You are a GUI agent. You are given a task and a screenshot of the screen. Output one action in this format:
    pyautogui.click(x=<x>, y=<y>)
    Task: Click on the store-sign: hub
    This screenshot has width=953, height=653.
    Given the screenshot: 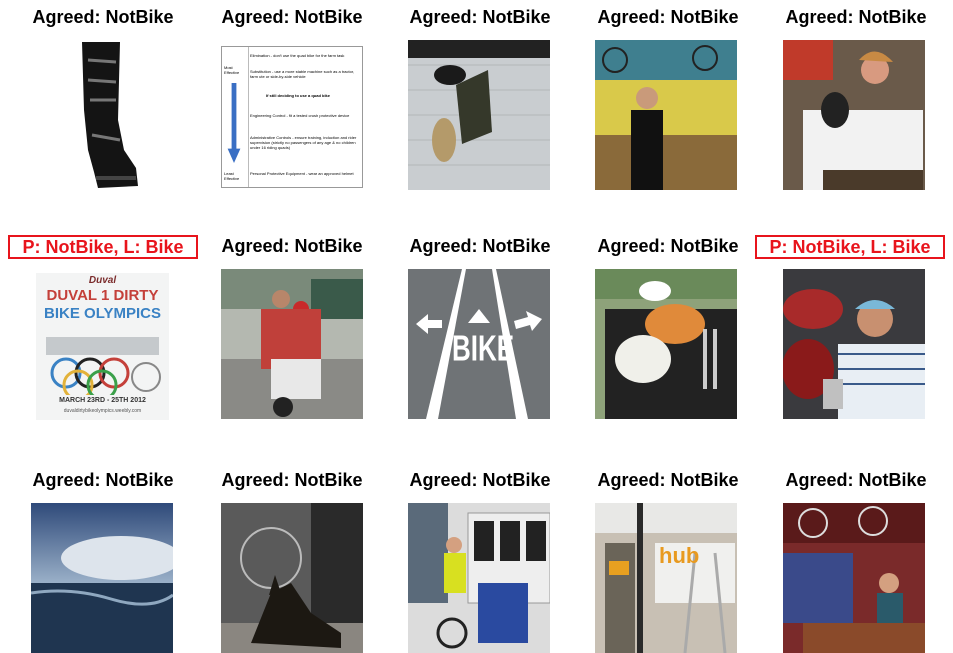 What is the action you would take?
    pyautogui.click(x=679, y=555)
    